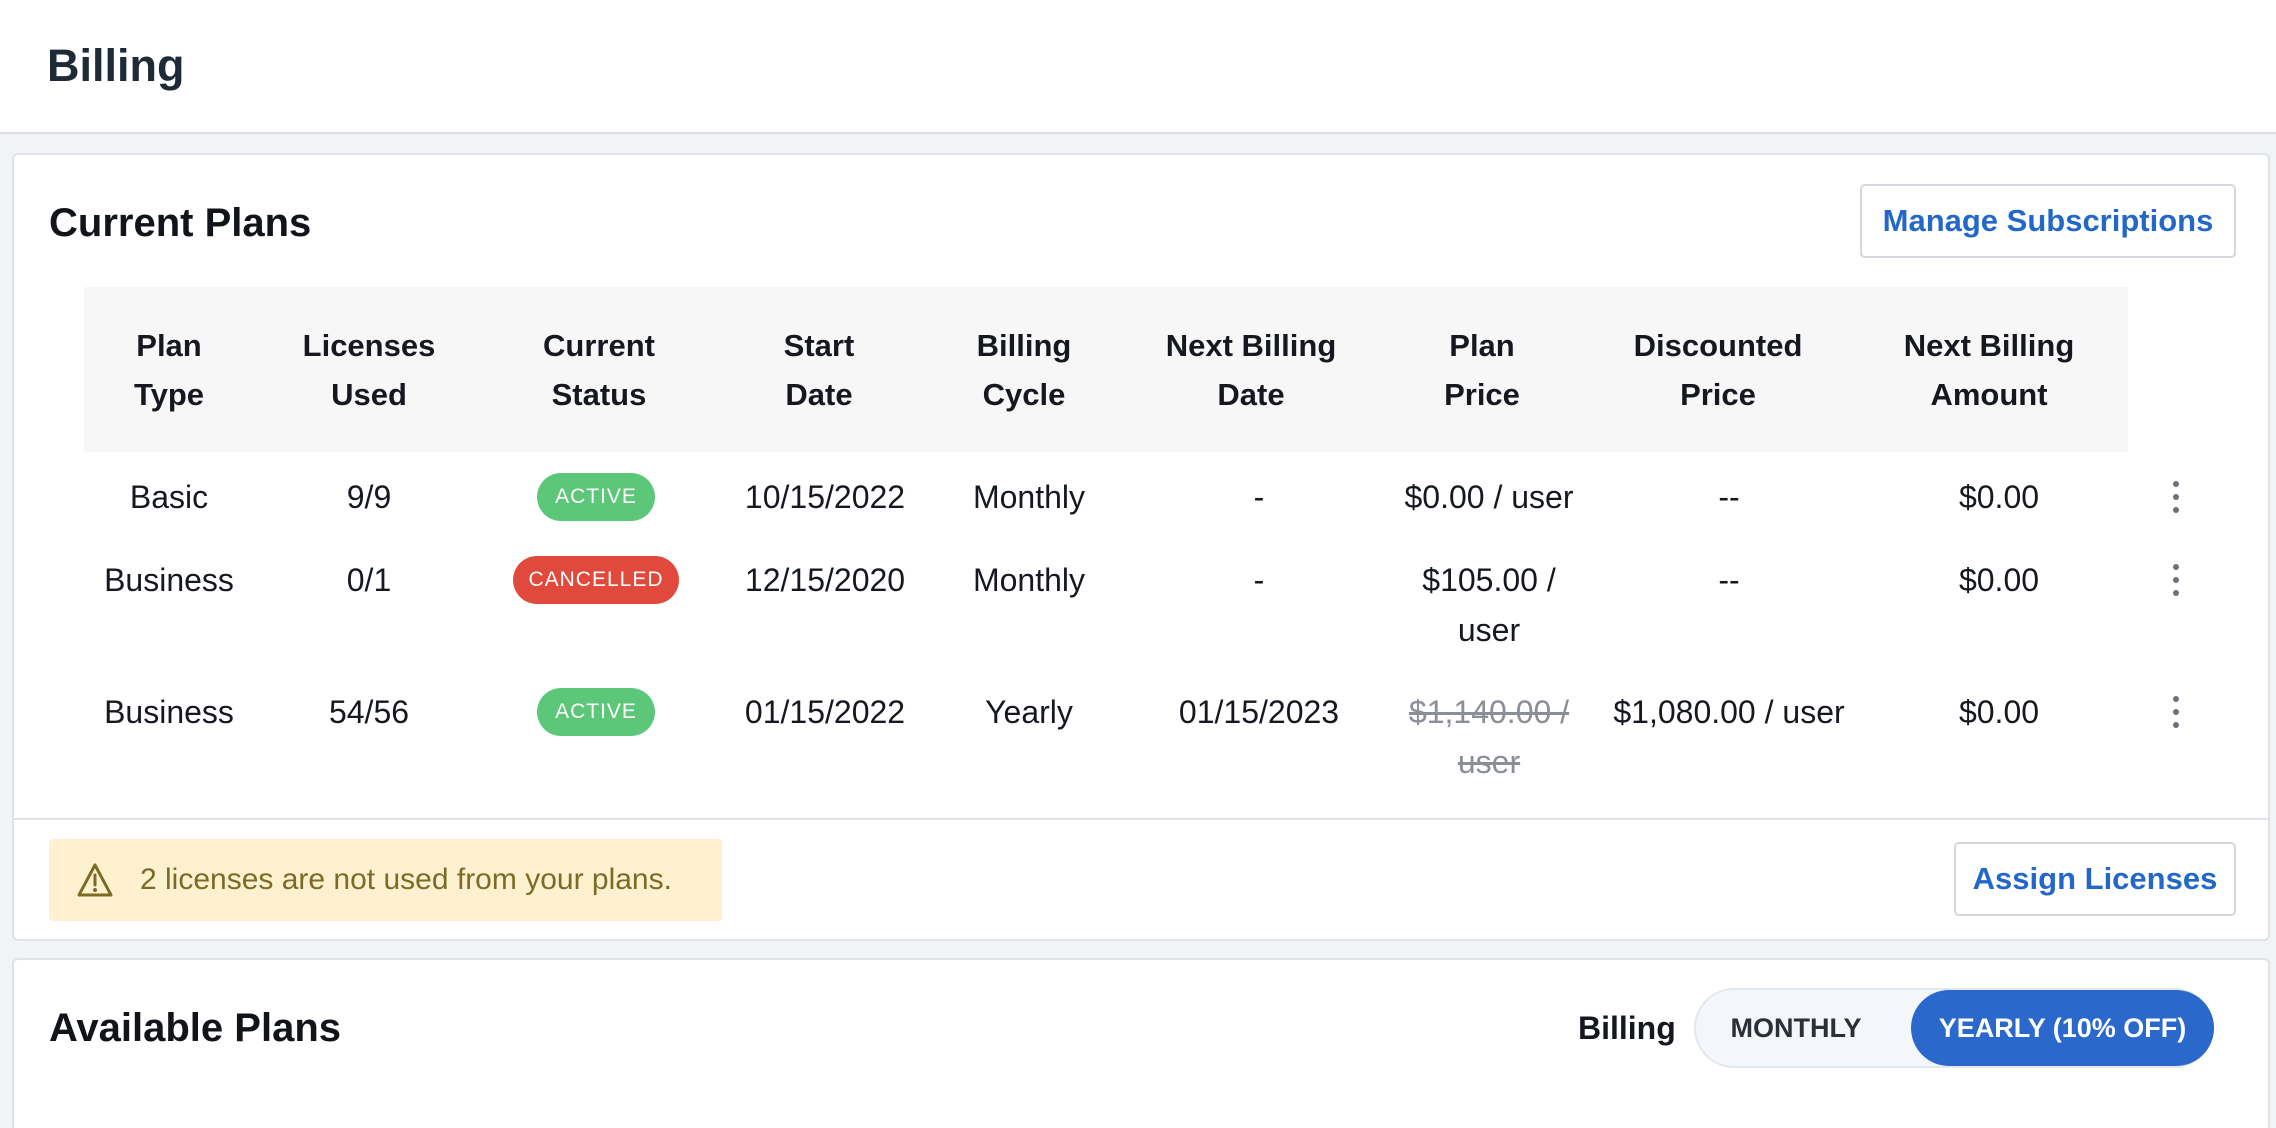 This screenshot has height=1128, width=2276. What do you see at coordinates (1489, 497) in the screenshot?
I see `cell-plan-price: $0.00 / user` at bounding box center [1489, 497].